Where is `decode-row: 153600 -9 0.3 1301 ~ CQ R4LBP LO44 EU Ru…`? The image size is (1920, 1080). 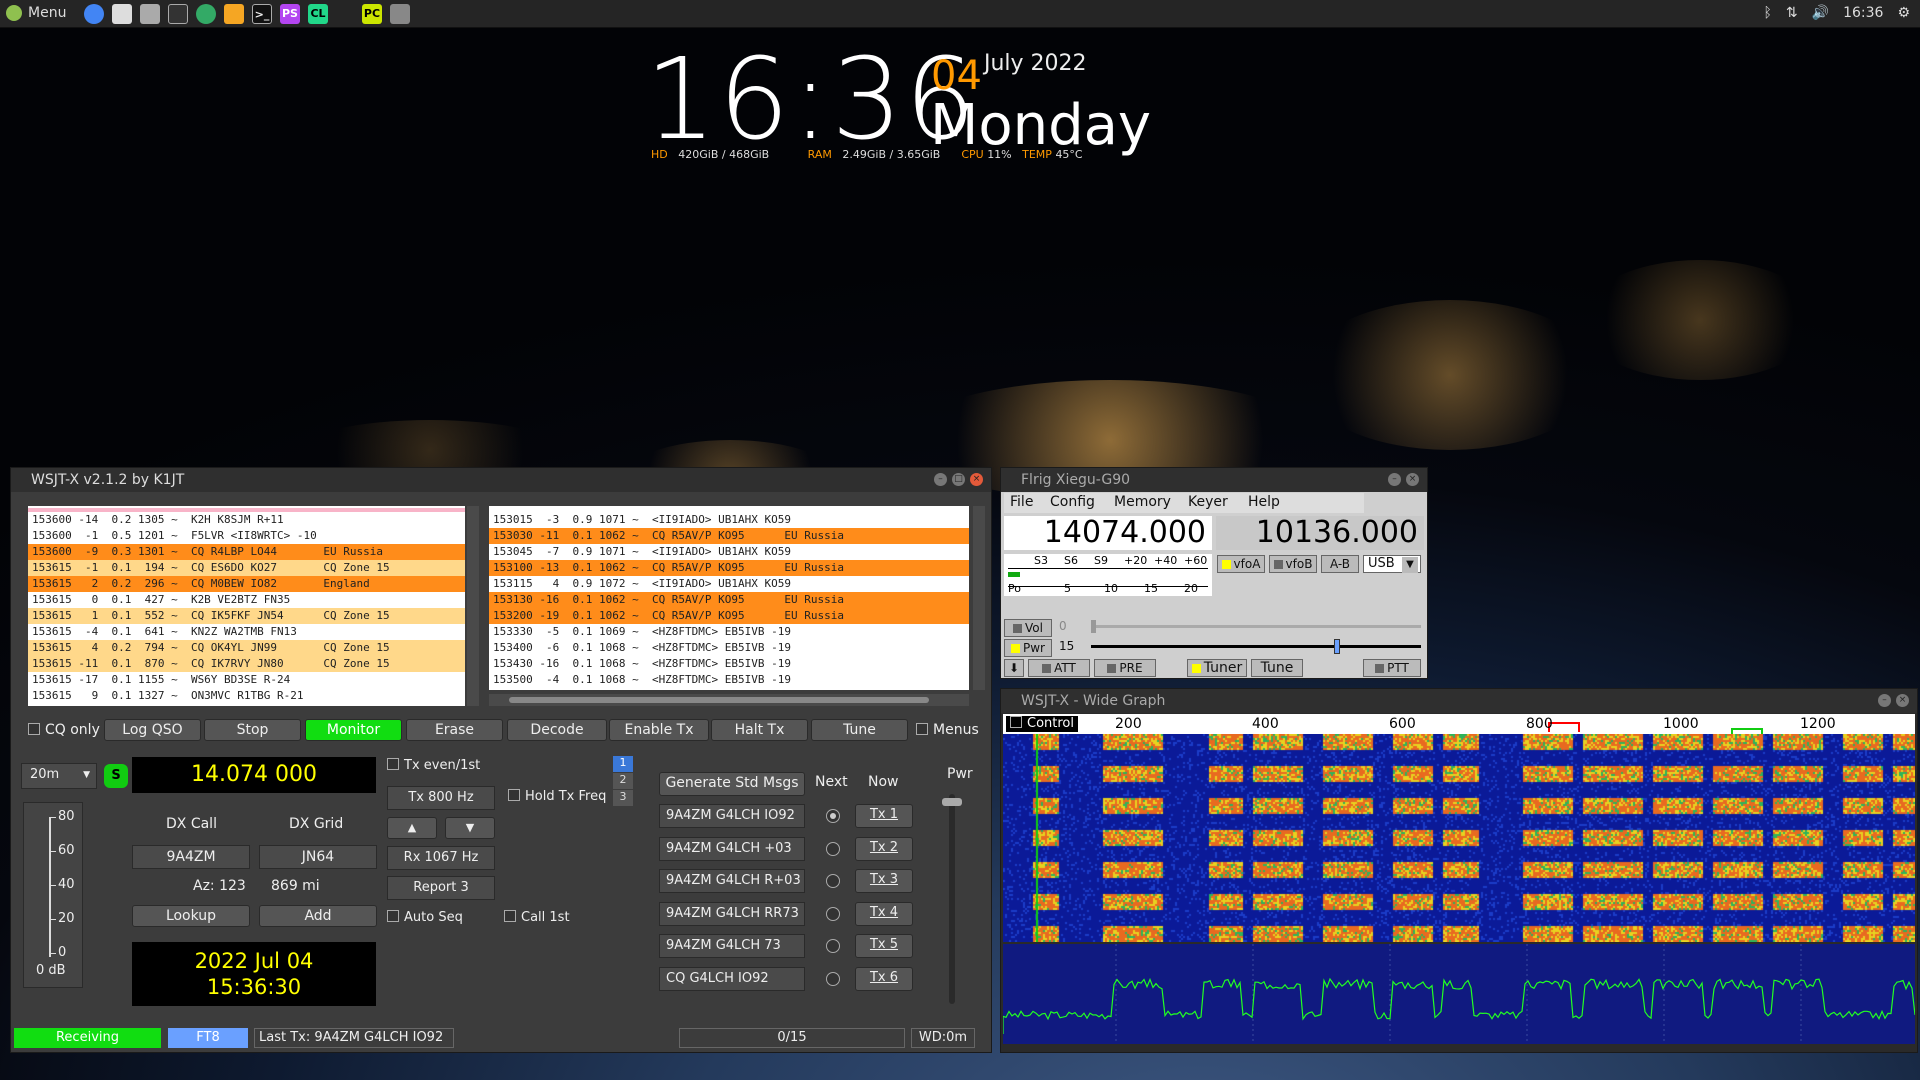 decode-row: 153600 -9 0.3 1301 ~ CQ R4LBP LO44 EU Ru… is located at coordinates (246, 552).